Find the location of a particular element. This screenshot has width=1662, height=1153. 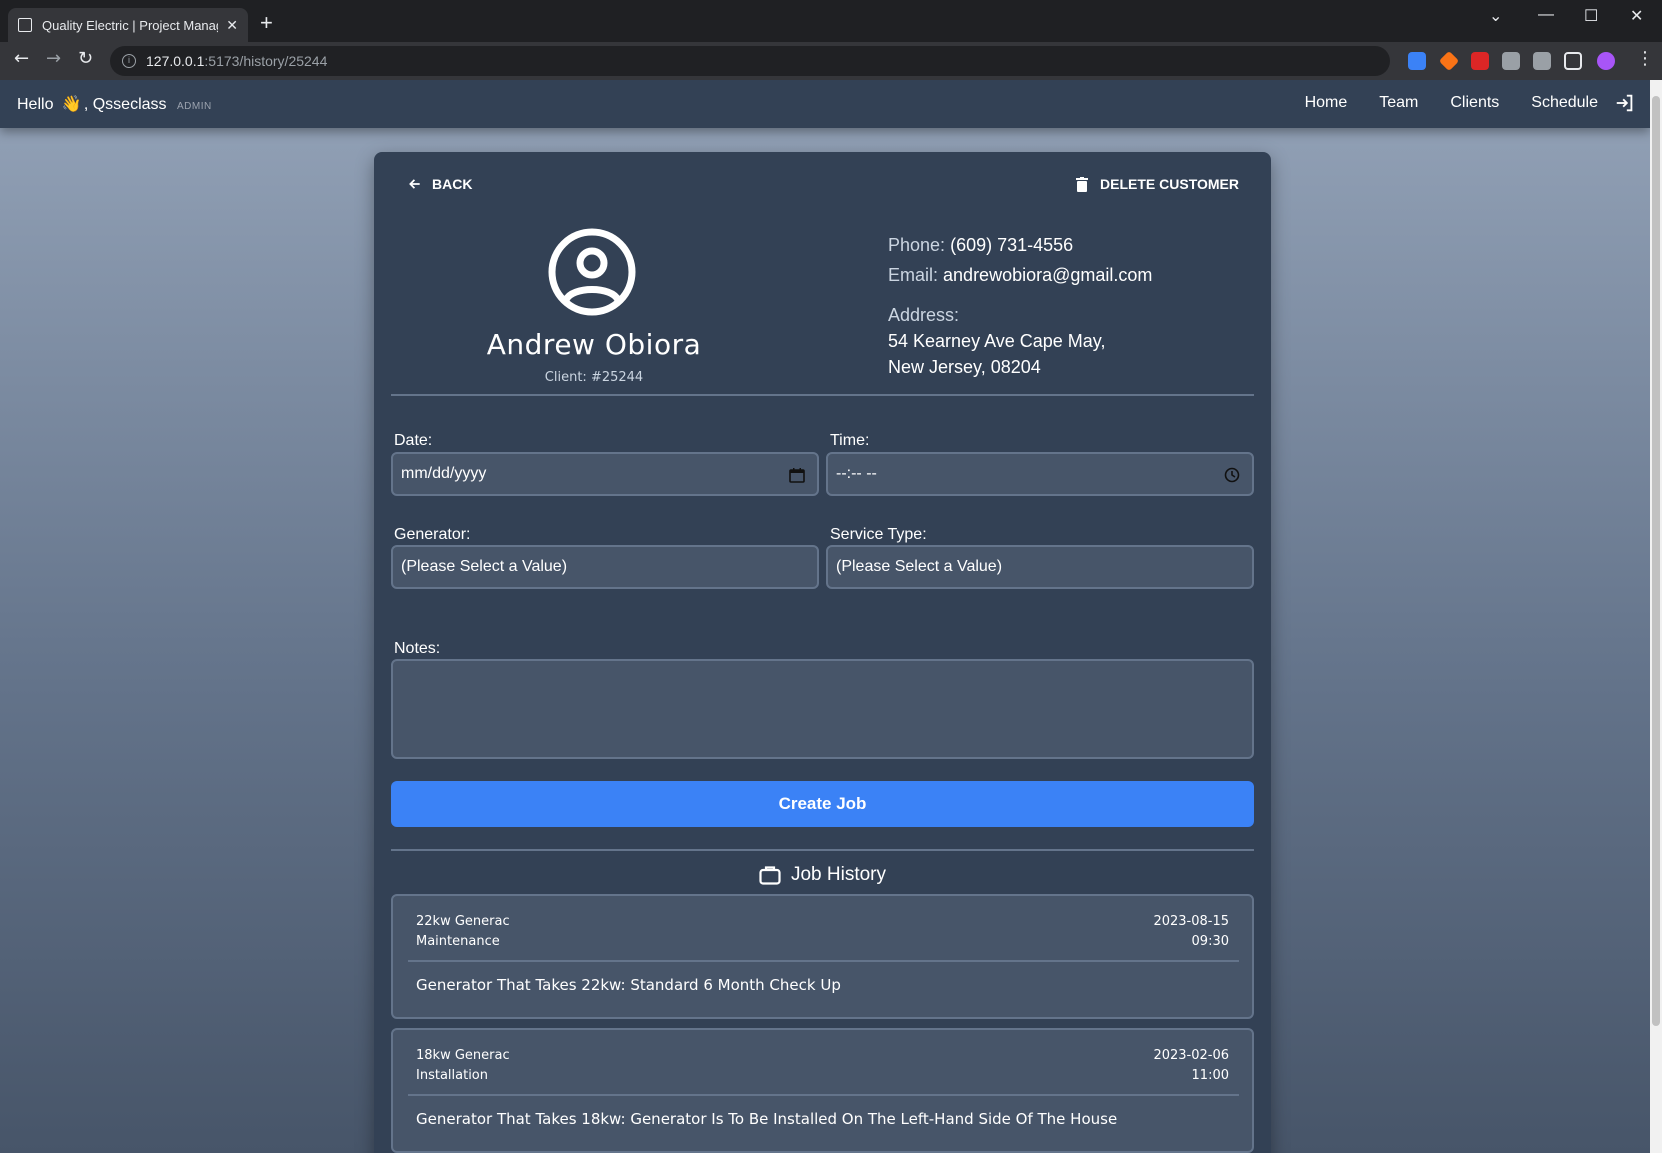

calendar-icon is located at coordinates (797, 475).